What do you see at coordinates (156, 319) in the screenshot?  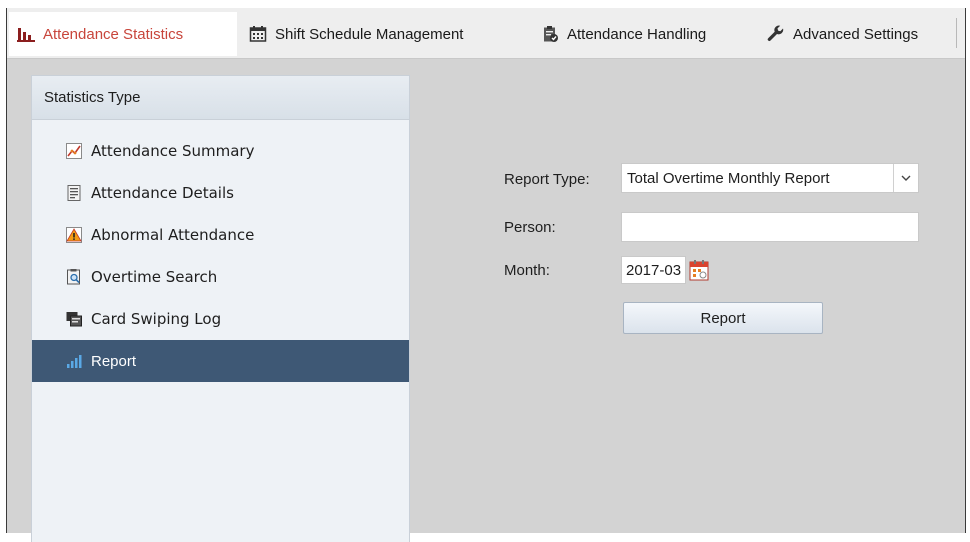 I see `sidebar-item-label: Card Swiping Log` at bounding box center [156, 319].